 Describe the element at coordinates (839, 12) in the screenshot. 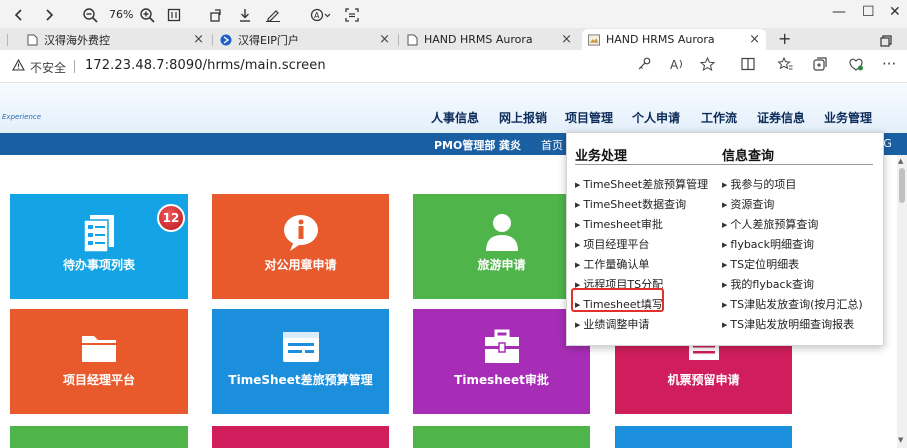

I see `minimize-button: —` at that location.